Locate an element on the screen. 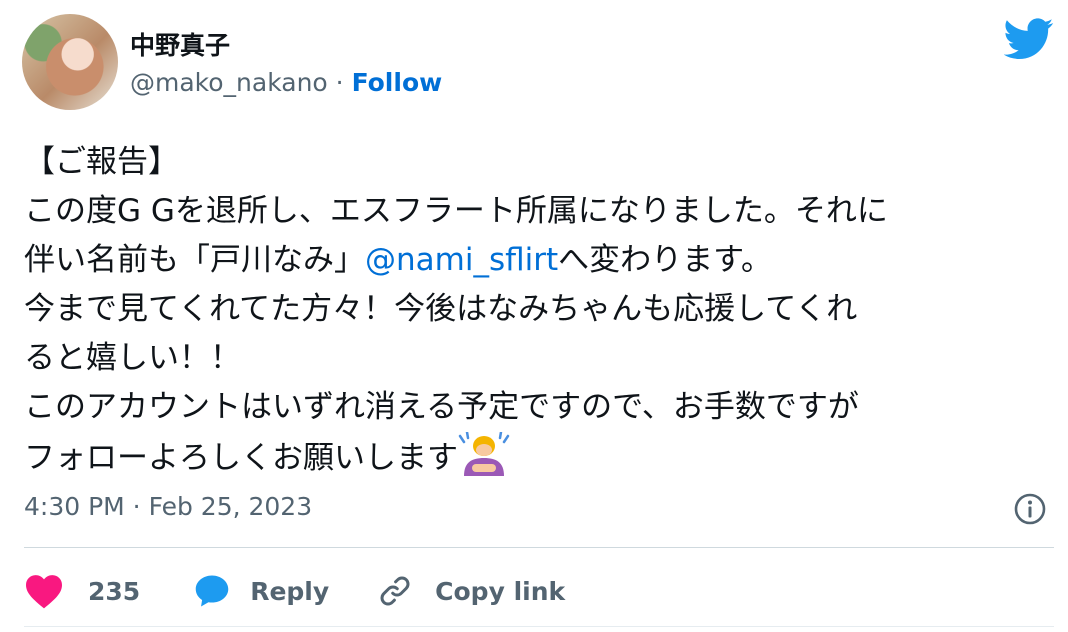  reply-button: Reply is located at coordinates (261, 591).